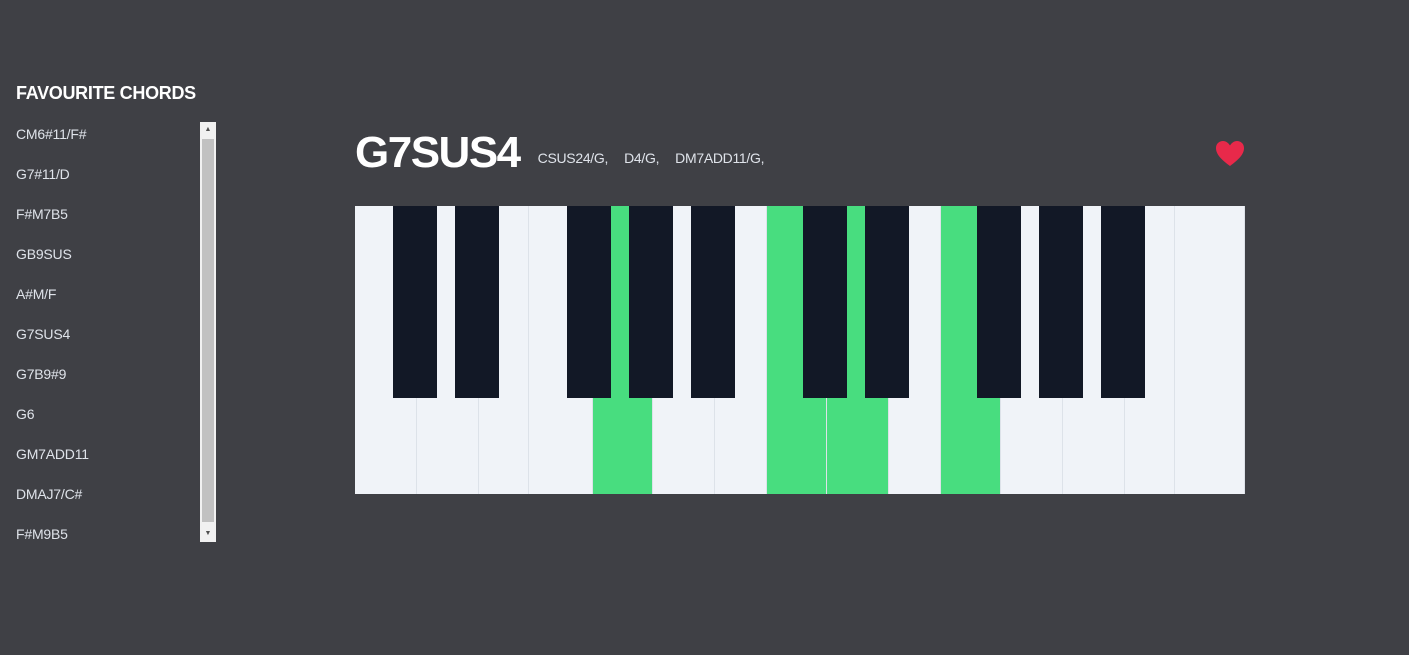  What do you see at coordinates (208, 130) in the screenshot?
I see `scroll-up-arrow-icon: ▲` at bounding box center [208, 130].